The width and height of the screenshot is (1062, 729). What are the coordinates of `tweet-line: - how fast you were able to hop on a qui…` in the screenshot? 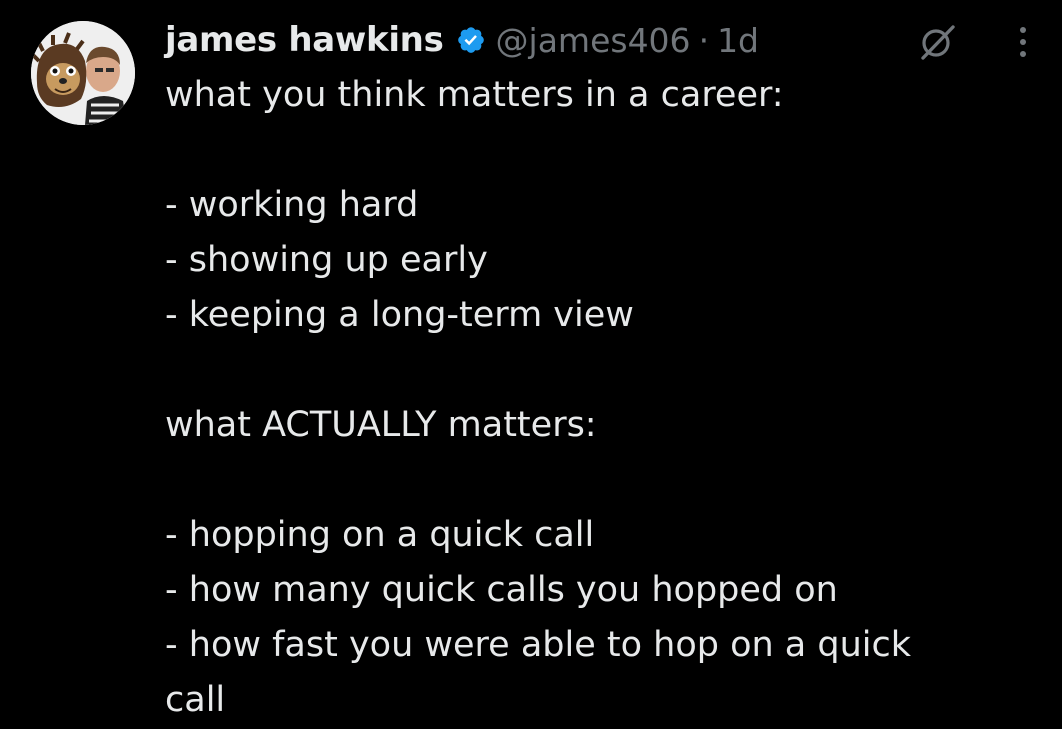 It's located at (538, 645).